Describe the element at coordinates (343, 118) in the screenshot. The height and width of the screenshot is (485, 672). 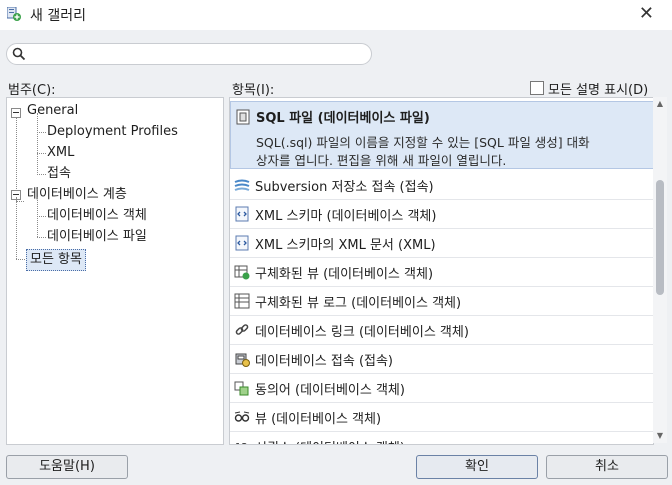
I see `item-title: SQL 파일 (데이터베이스 파일)` at that location.